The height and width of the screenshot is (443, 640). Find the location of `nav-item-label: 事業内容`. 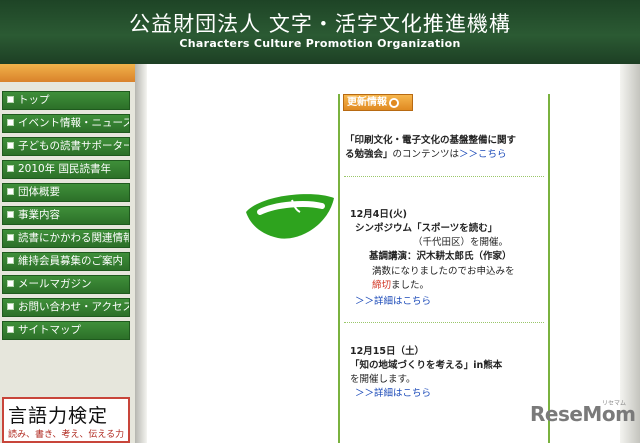

nav-item-label: 事業内容 is located at coordinates (39, 215).